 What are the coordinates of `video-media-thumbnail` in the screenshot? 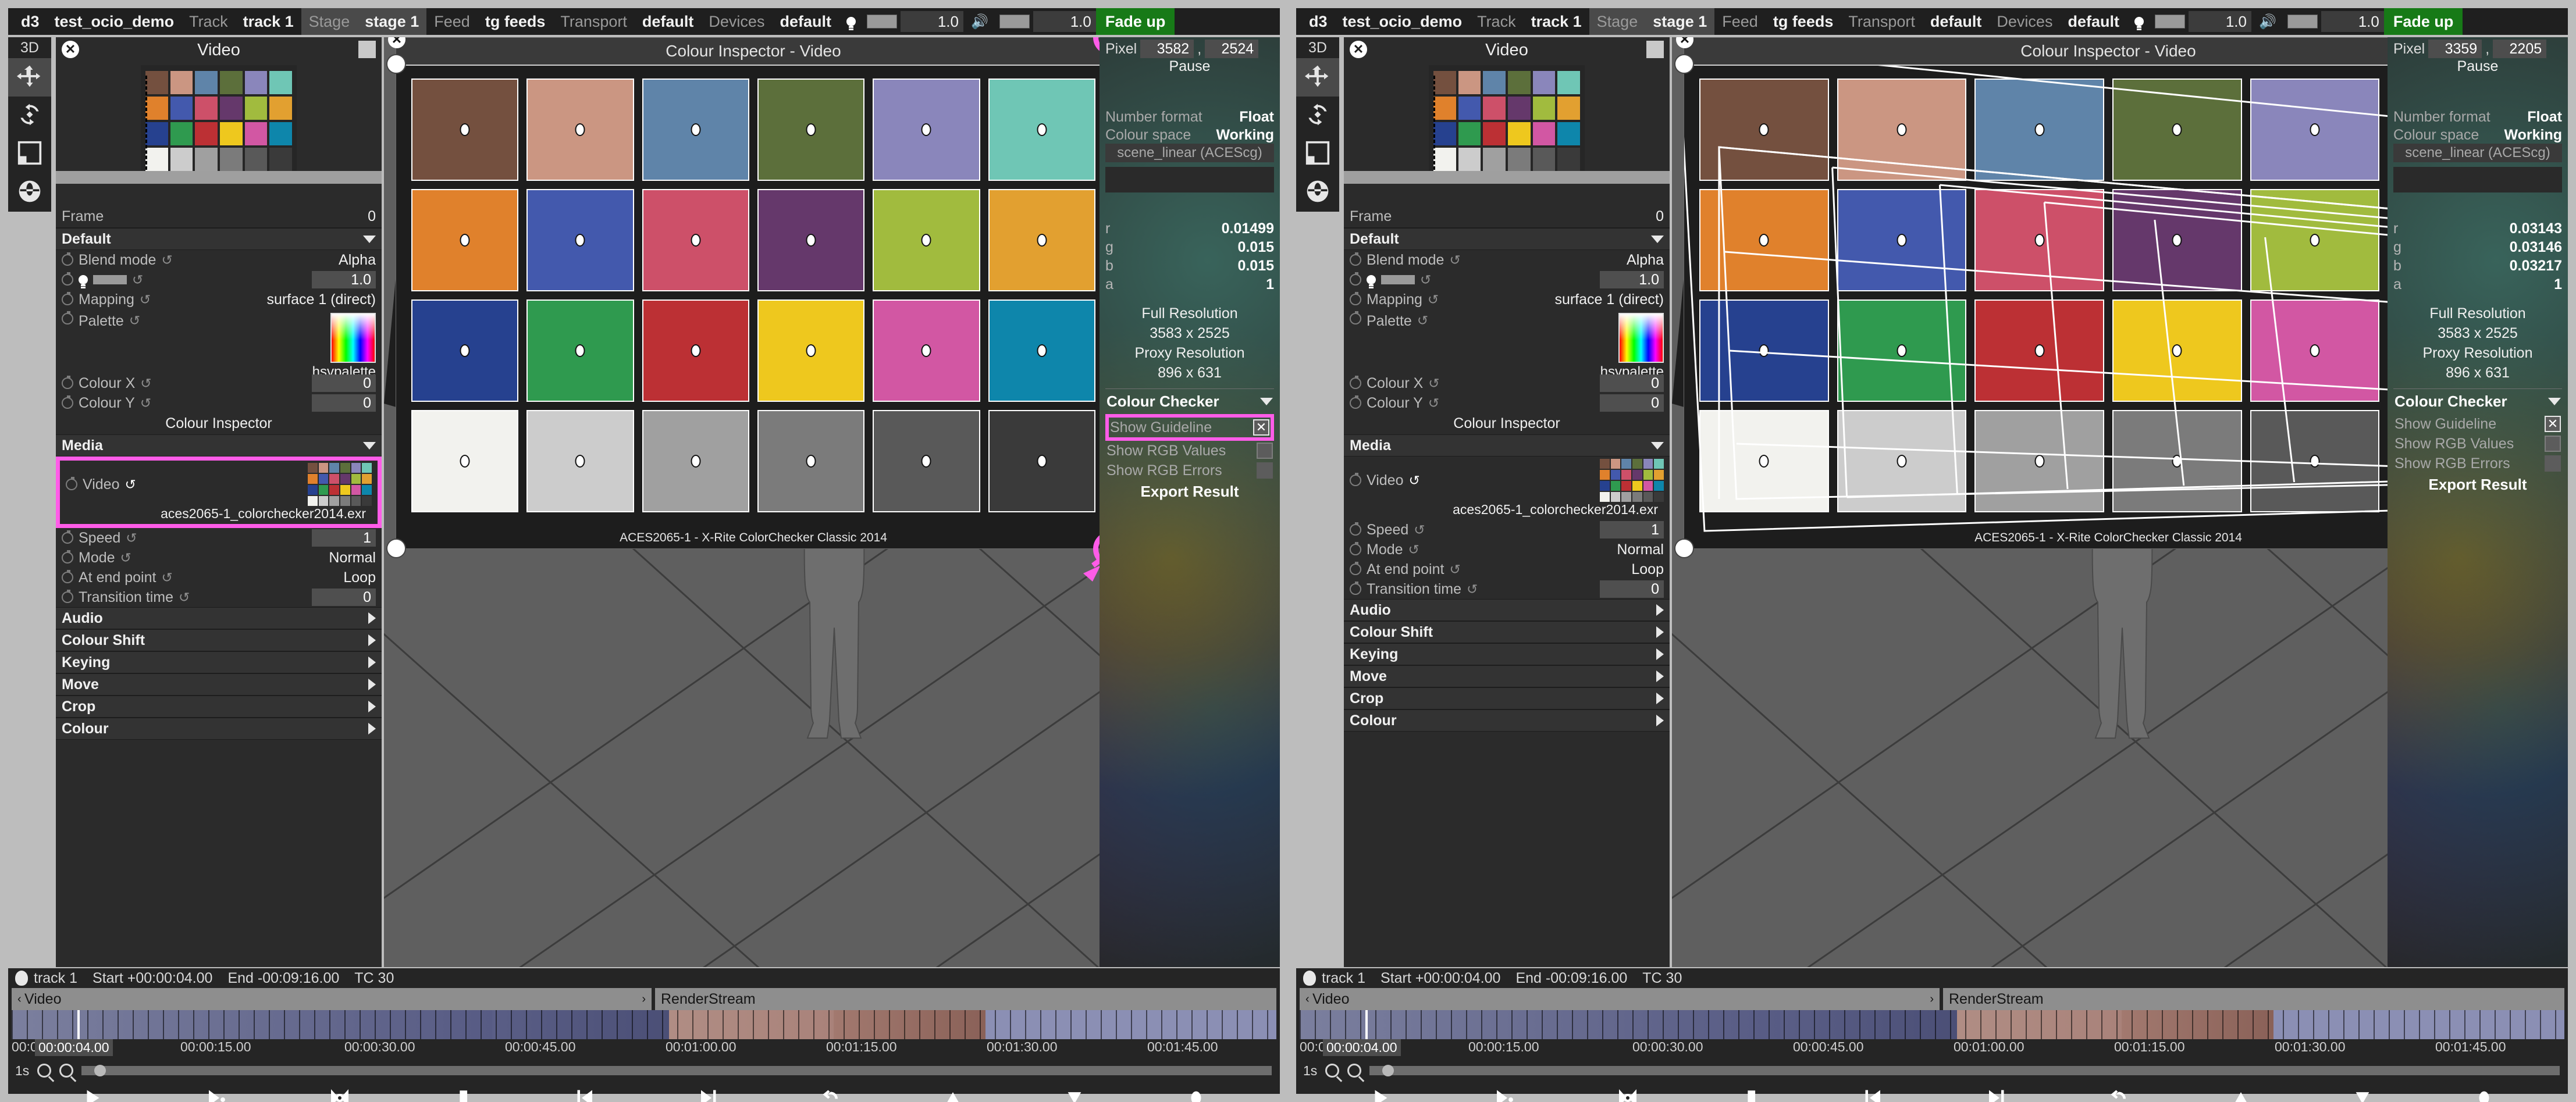 It's located at (1632, 480).